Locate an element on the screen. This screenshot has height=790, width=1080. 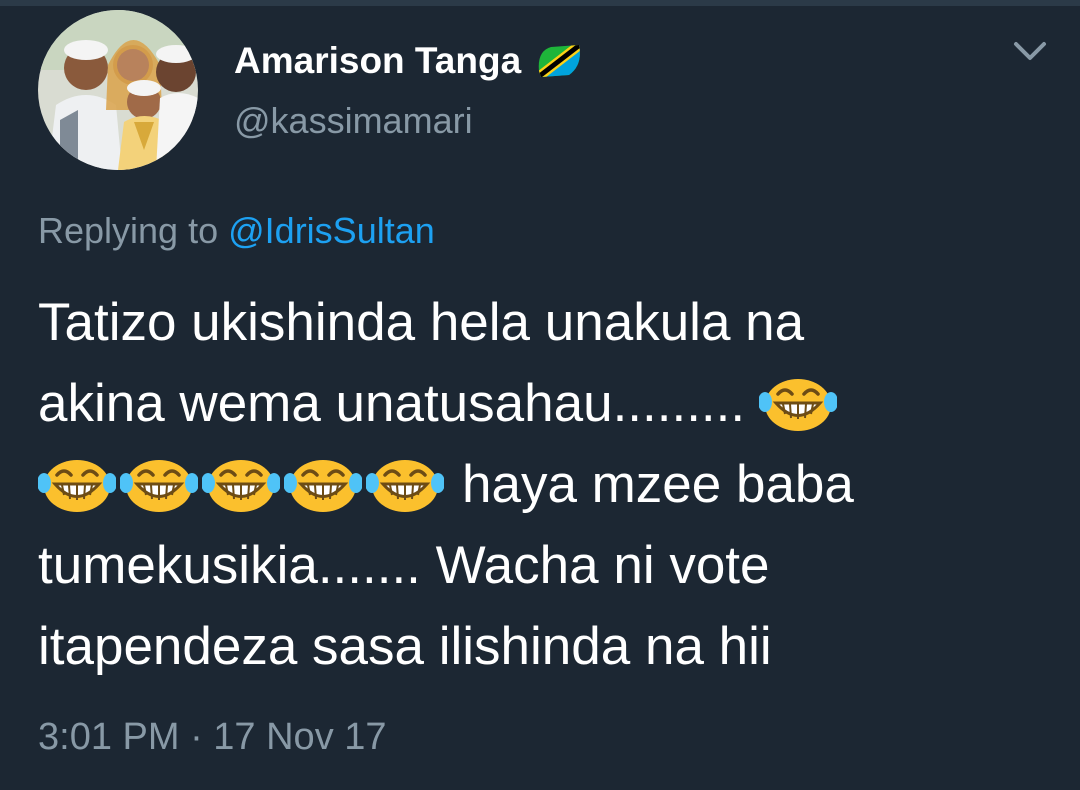
tweet-line-5: itapendeza sasa ilishinda na hii is located at coordinates (543, 646).